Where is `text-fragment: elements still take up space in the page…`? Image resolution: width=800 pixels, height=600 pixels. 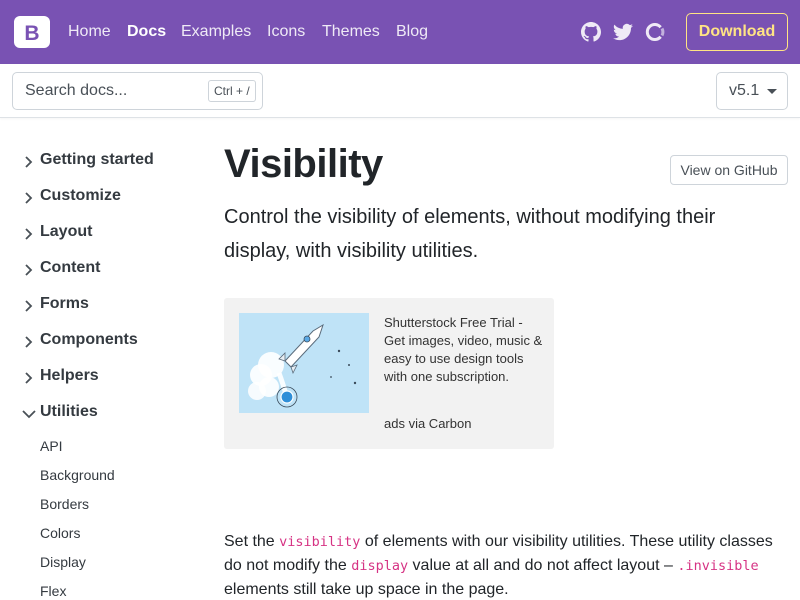 text-fragment: elements still take up space in the page… is located at coordinates (366, 589).